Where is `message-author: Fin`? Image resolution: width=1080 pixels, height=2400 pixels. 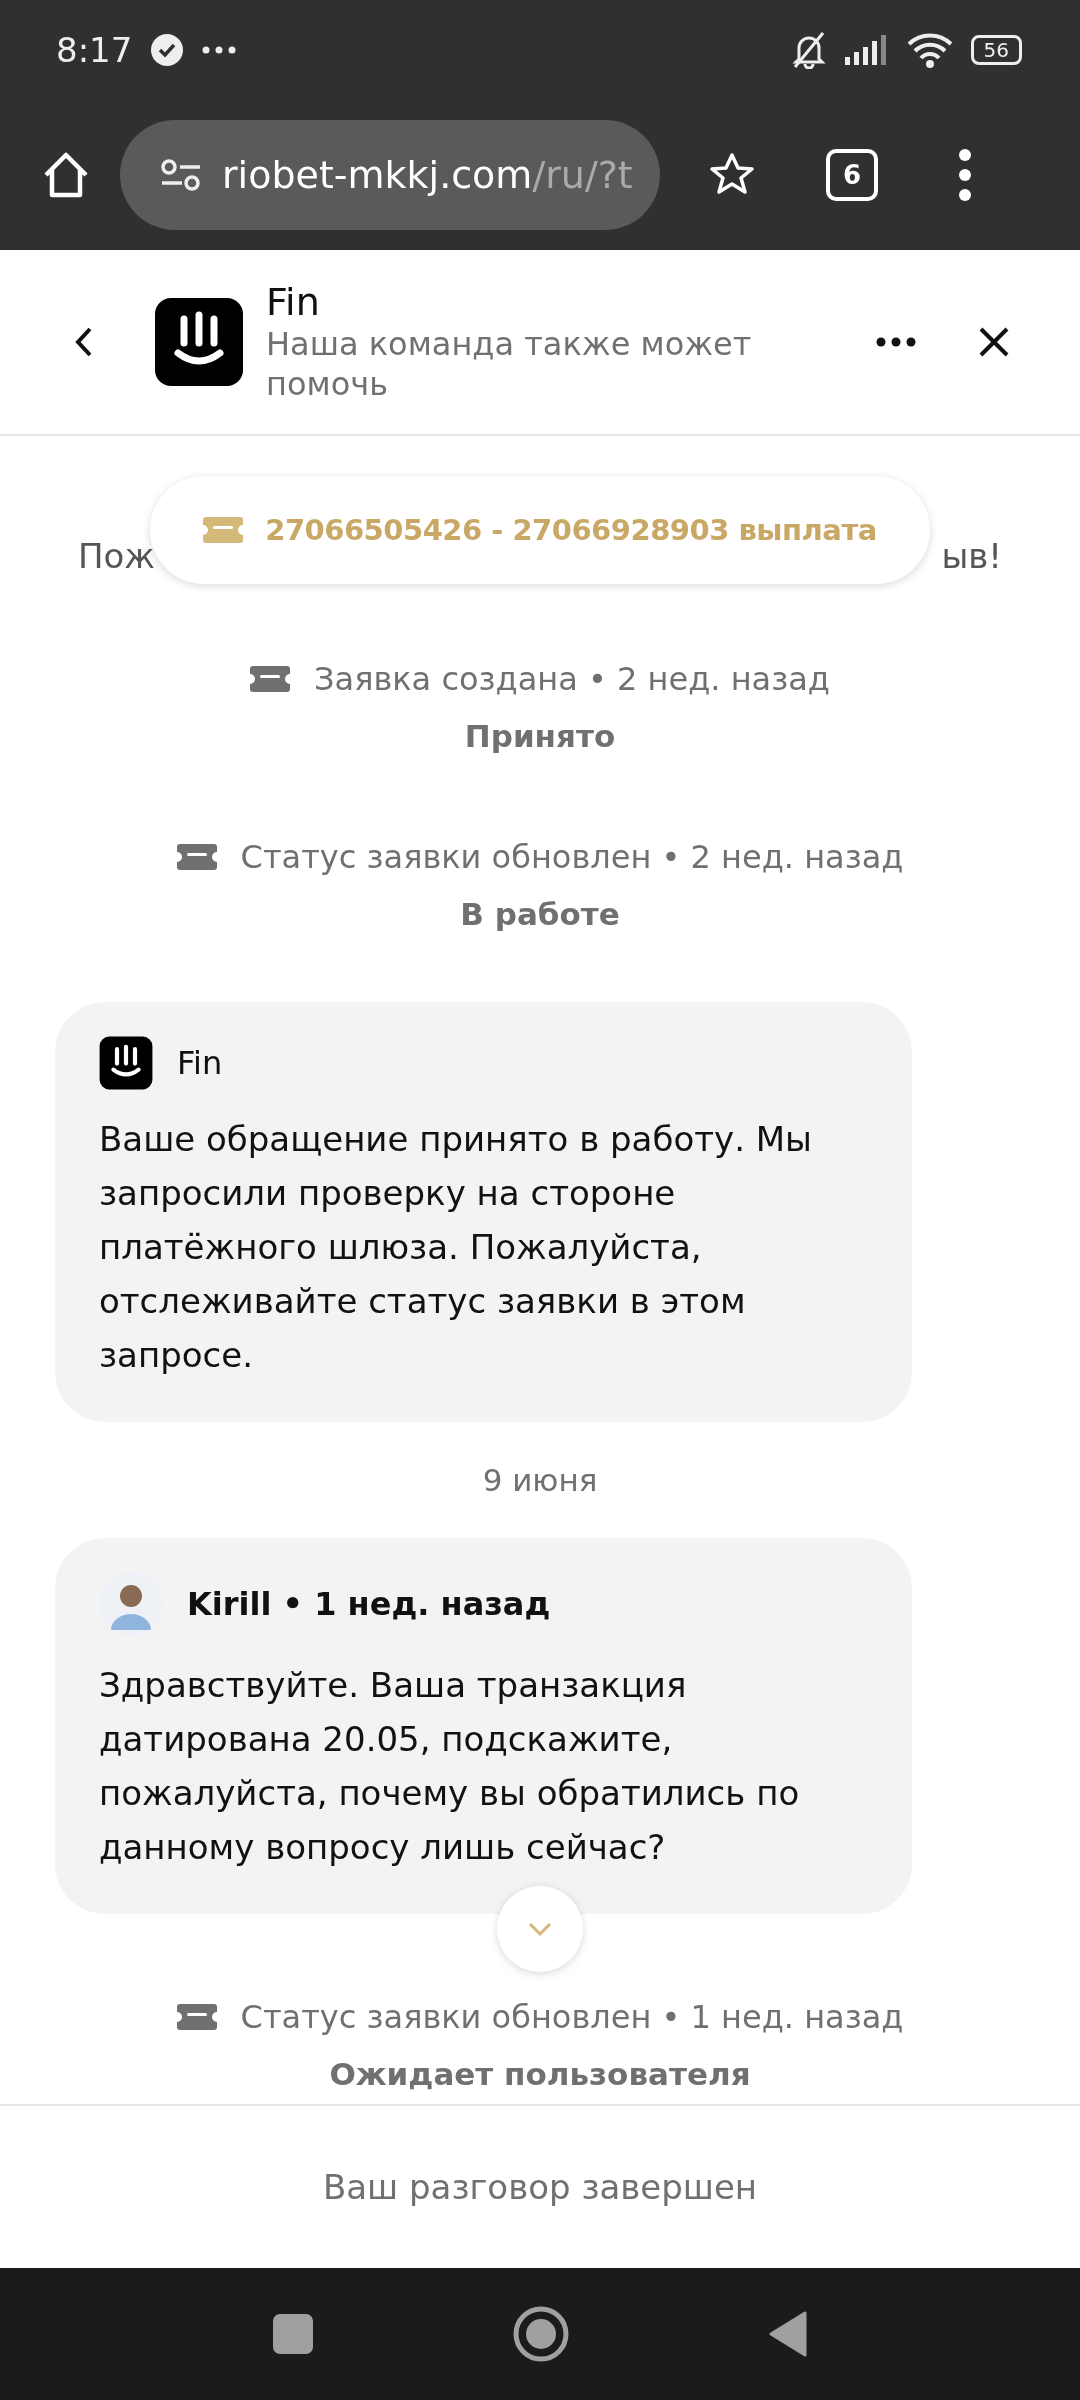 message-author: Fin is located at coordinates (200, 1063).